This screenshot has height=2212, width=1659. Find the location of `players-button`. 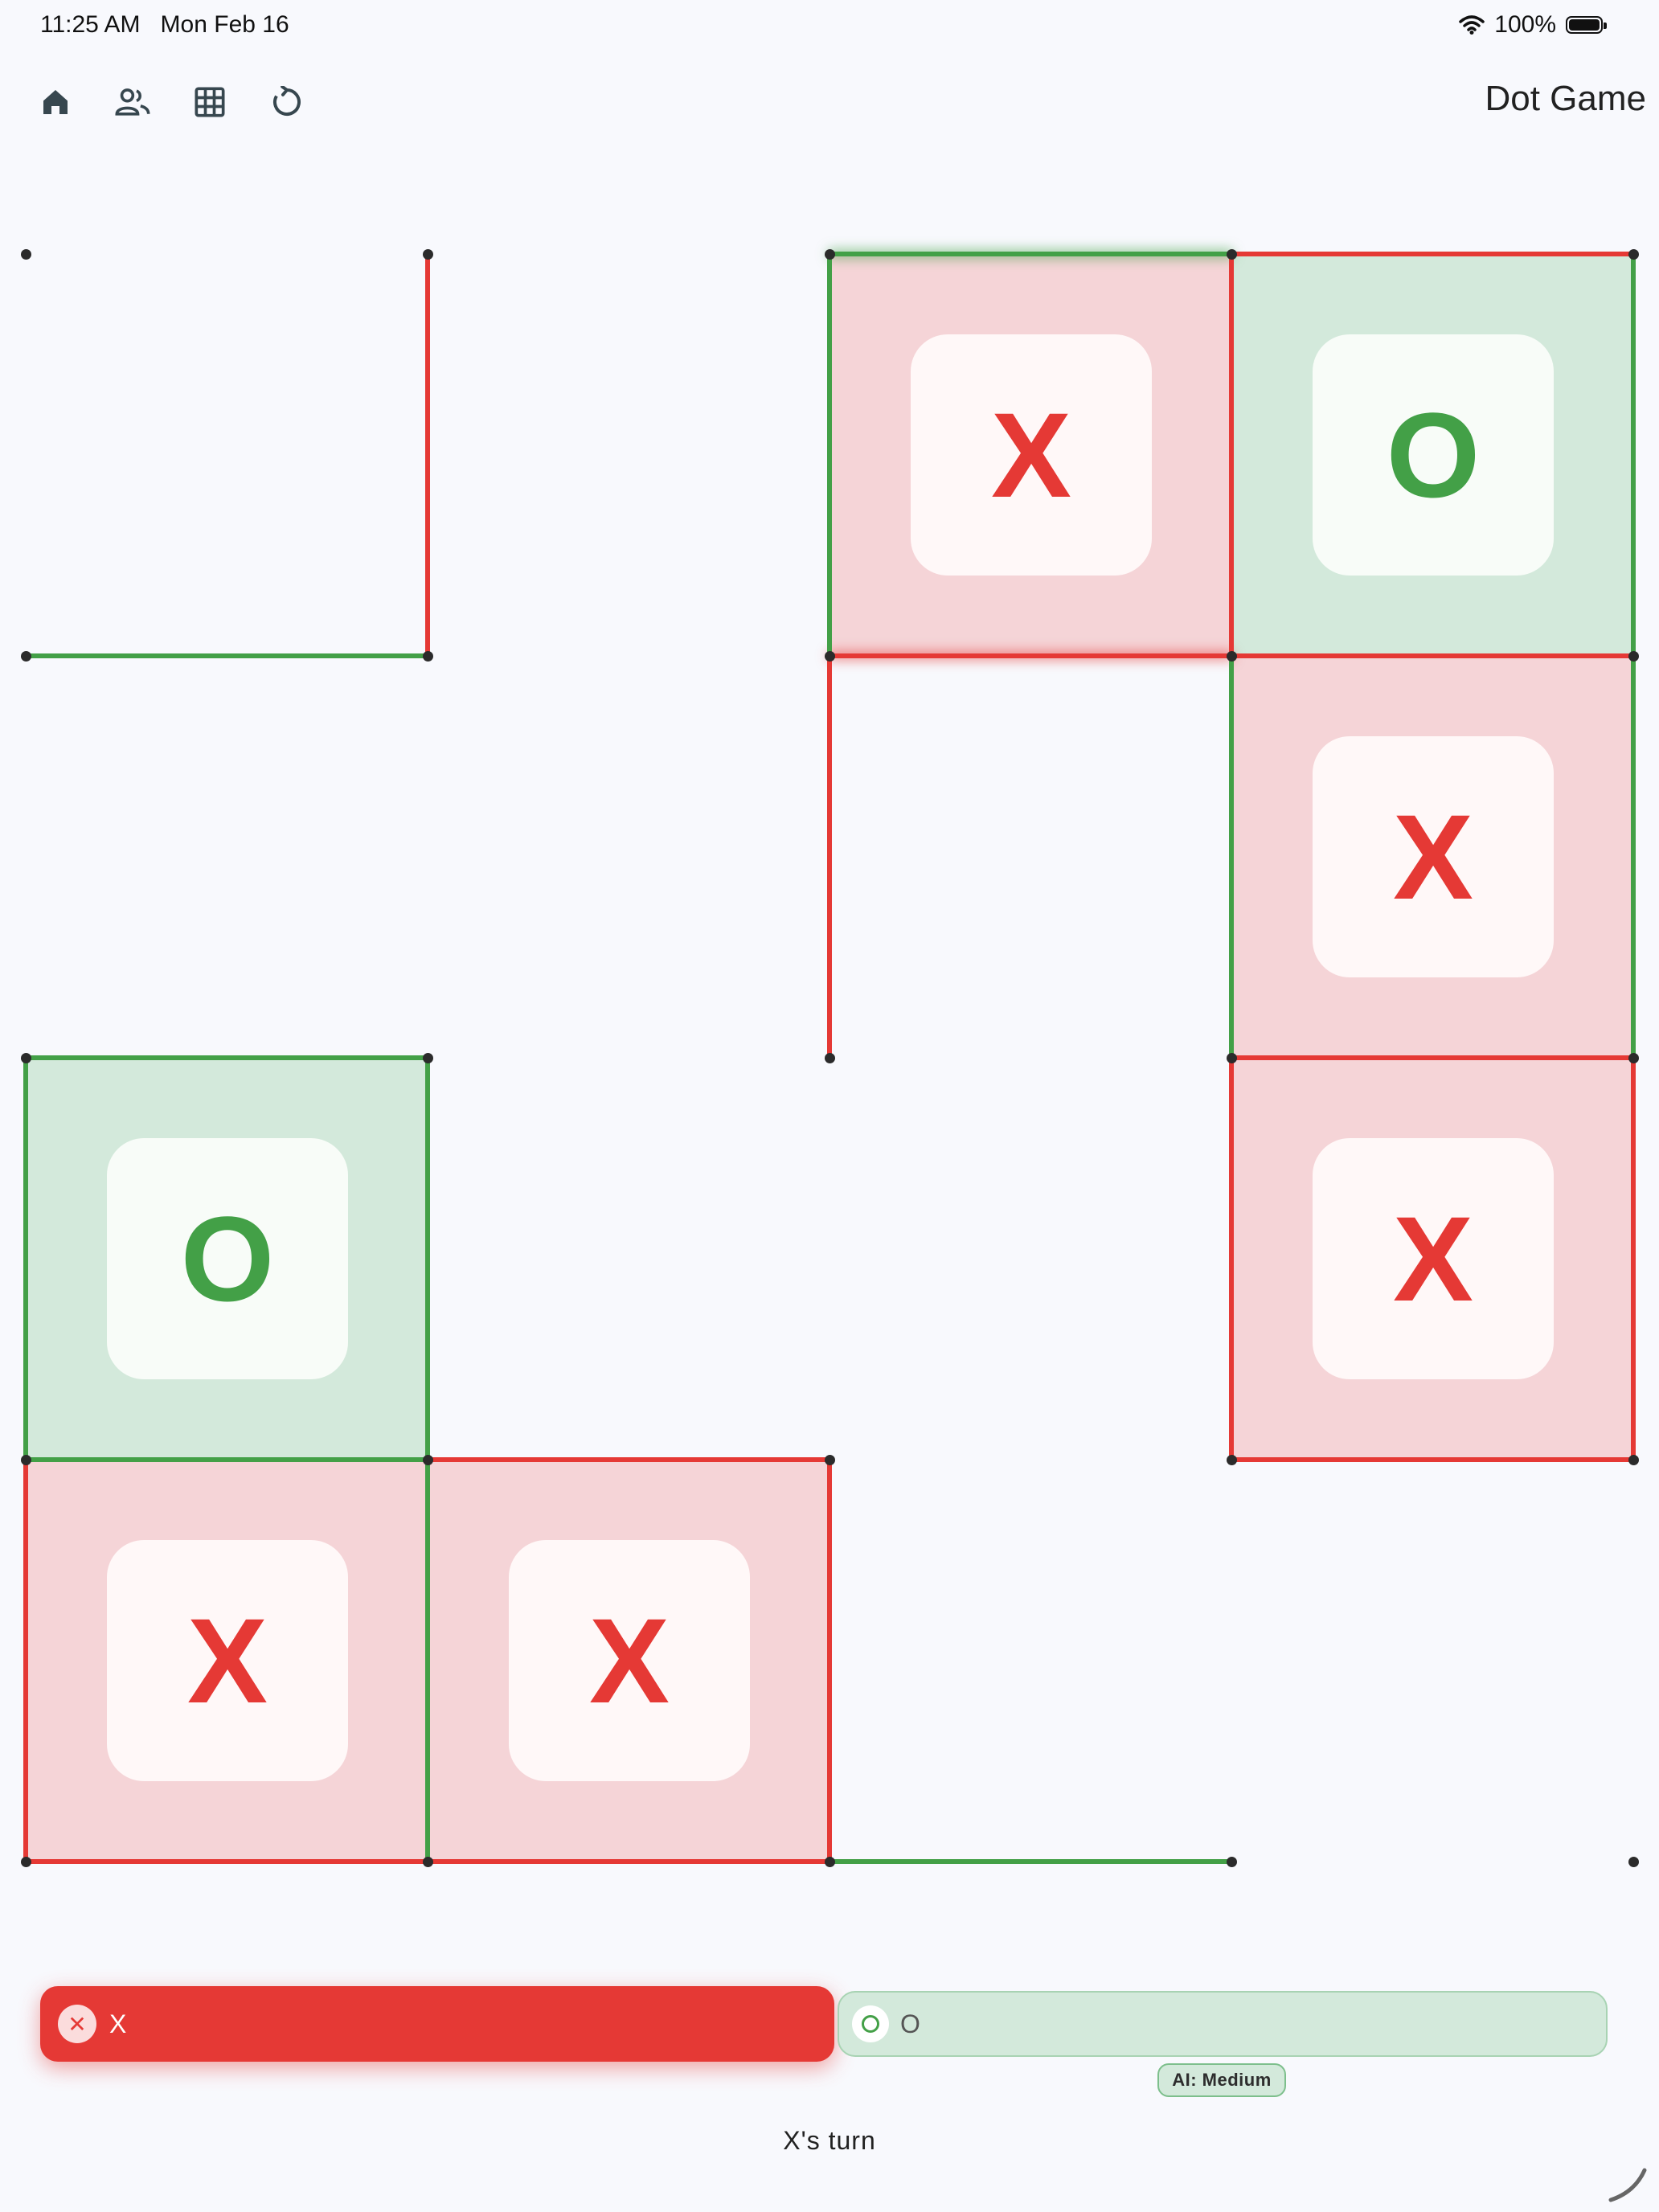

players-button is located at coordinates (132, 102).